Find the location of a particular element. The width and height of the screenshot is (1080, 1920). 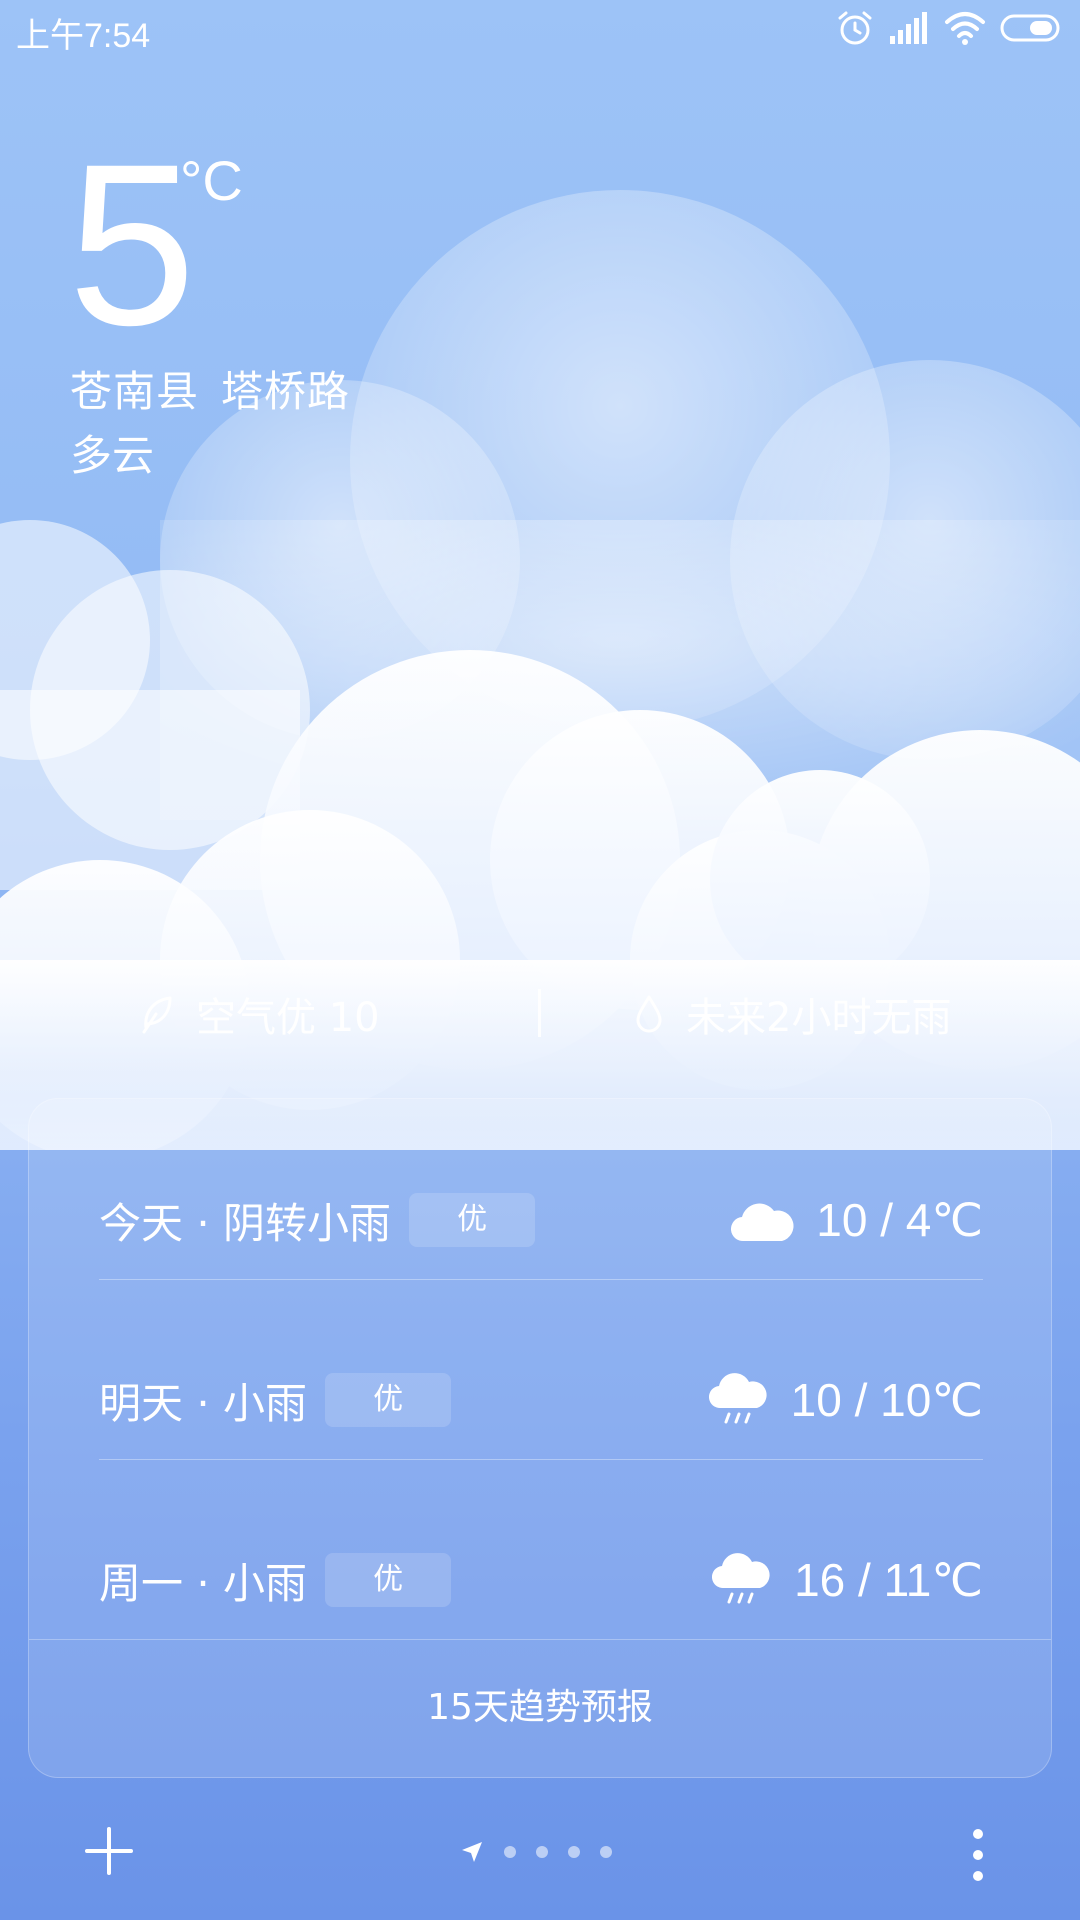

location: 苍南县 塔桥路 is located at coordinates (210, 388).